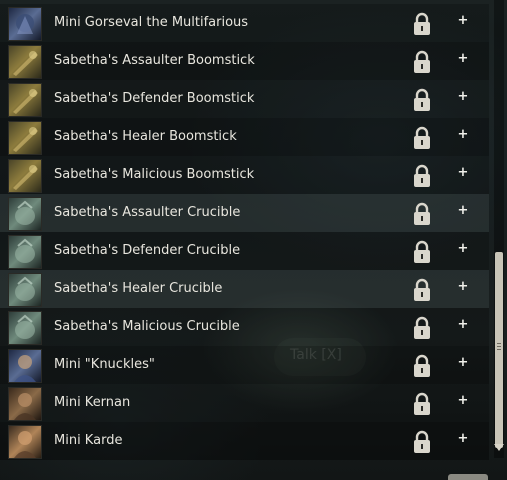 This screenshot has height=480, width=507. Describe the element at coordinates (138, 288) in the screenshot. I see `item-name: Sabetha's Healer Crucible` at that location.